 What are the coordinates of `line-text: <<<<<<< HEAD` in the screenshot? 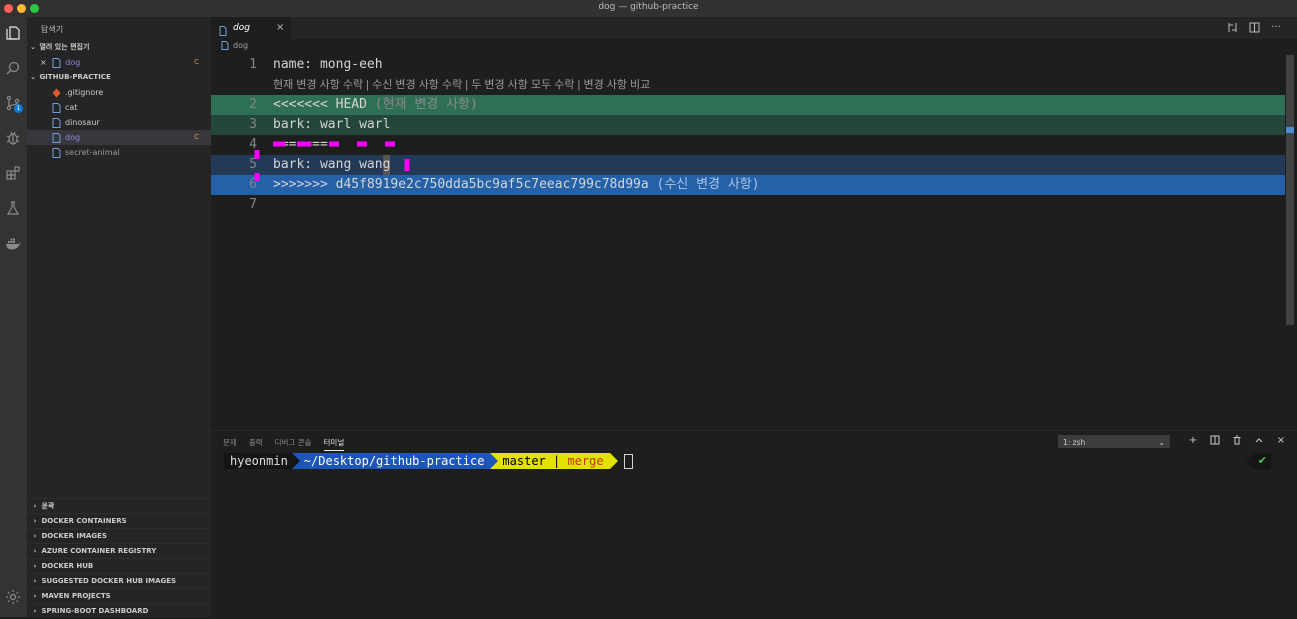 It's located at (320, 104).